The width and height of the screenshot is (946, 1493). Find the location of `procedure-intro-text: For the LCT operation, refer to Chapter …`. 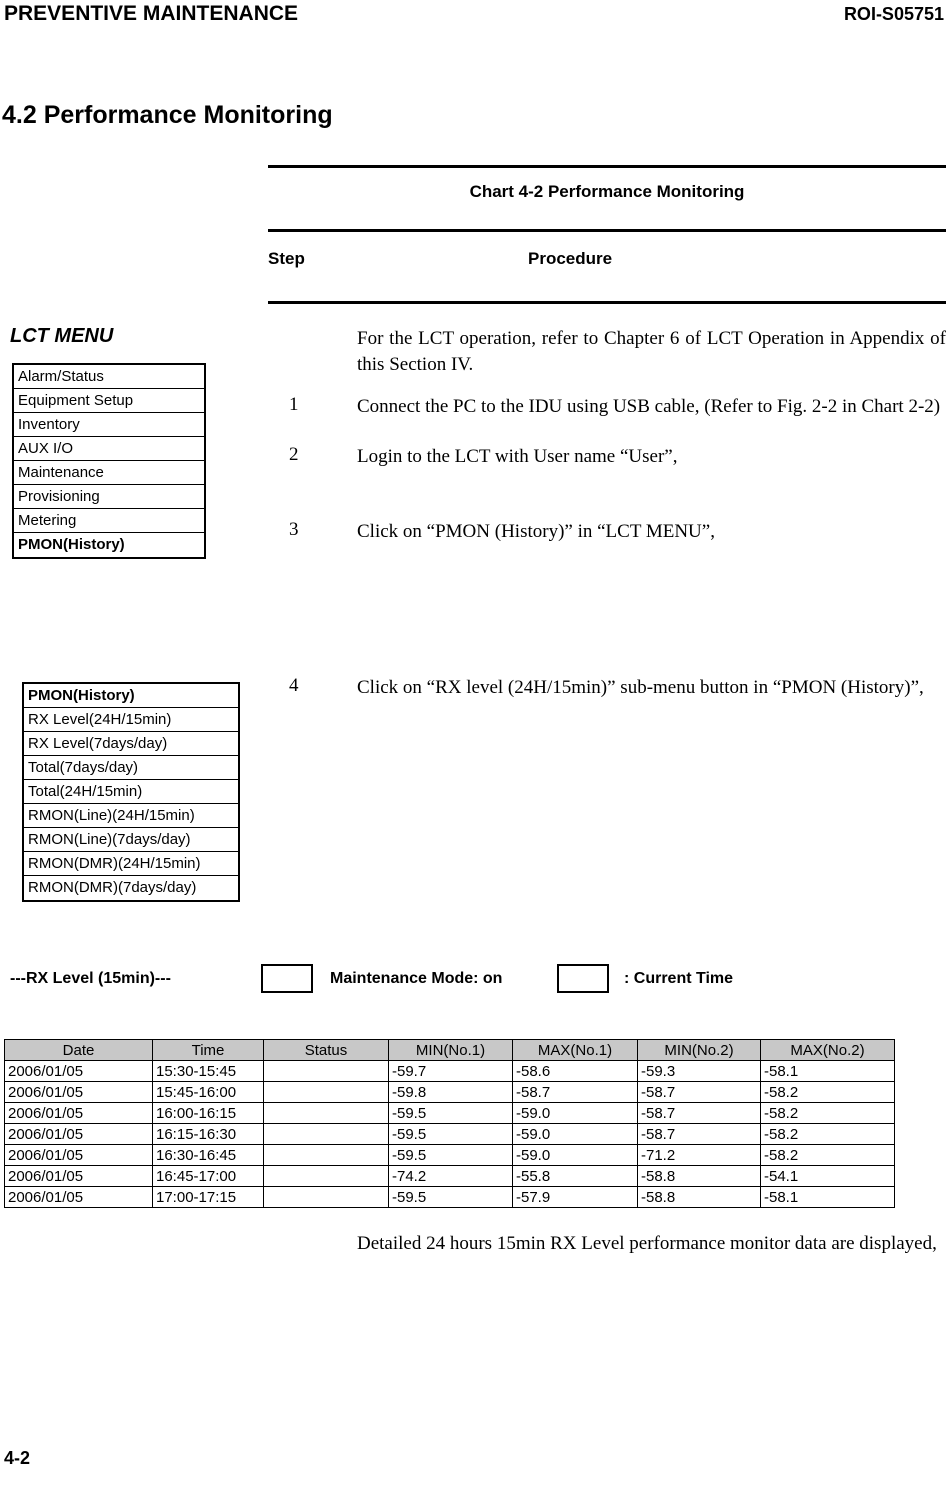

procedure-intro-text: For the LCT operation, refer to Chapter … is located at coordinates (651, 351).